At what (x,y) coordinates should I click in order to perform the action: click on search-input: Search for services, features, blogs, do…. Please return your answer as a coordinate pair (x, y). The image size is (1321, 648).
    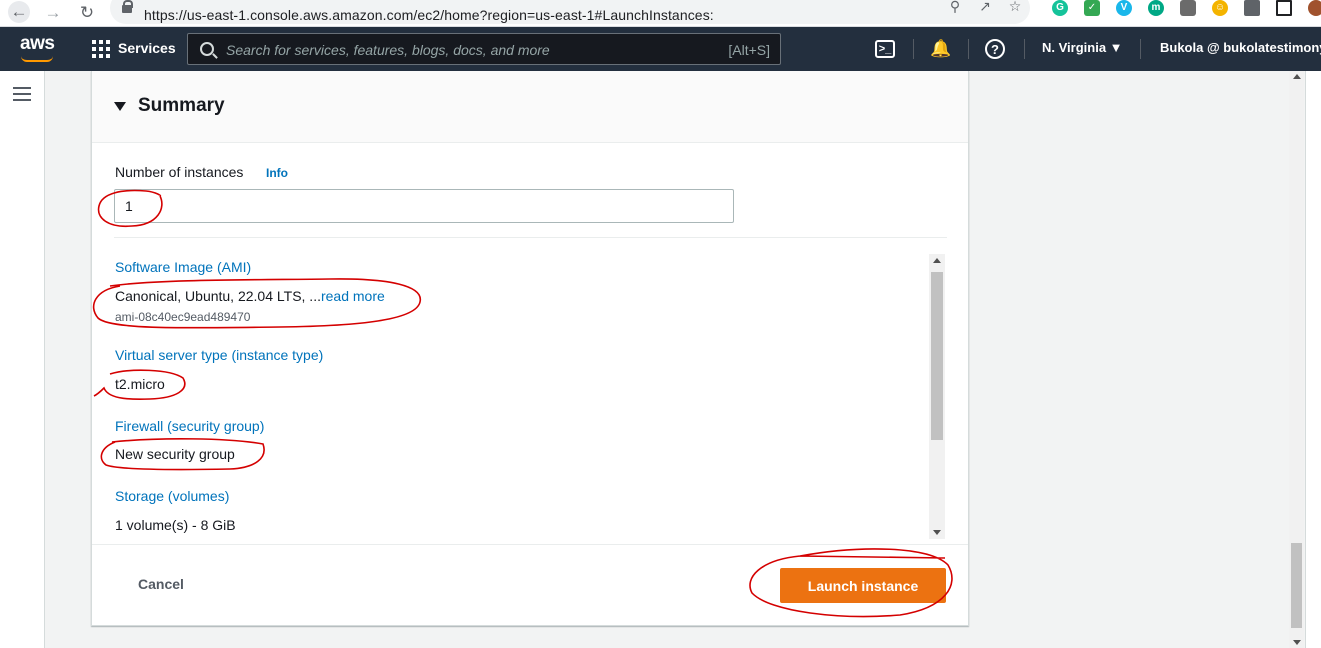
    Looking at the image, I should click on (484, 49).